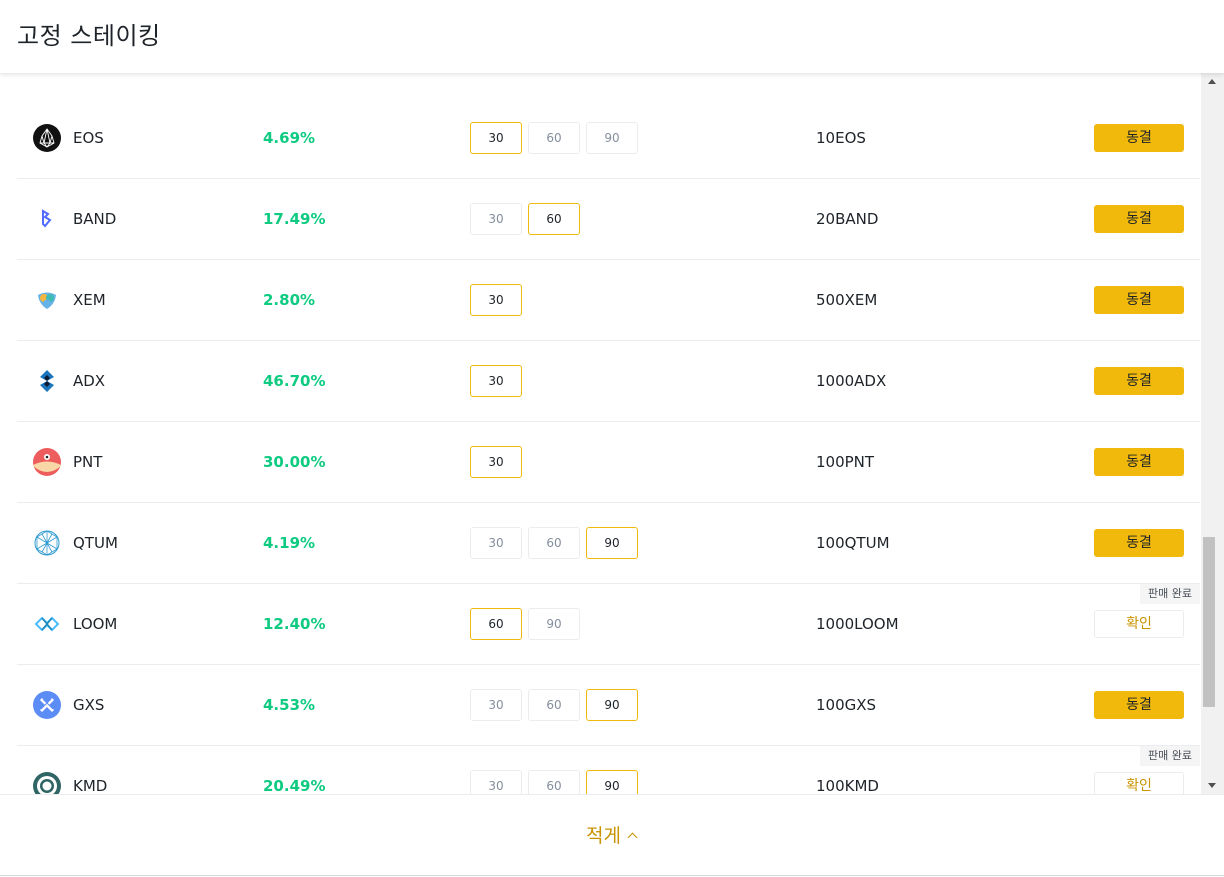  Describe the element at coordinates (853, 543) in the screenshot. I see `minimum-amount: 100QTUM` at that location.